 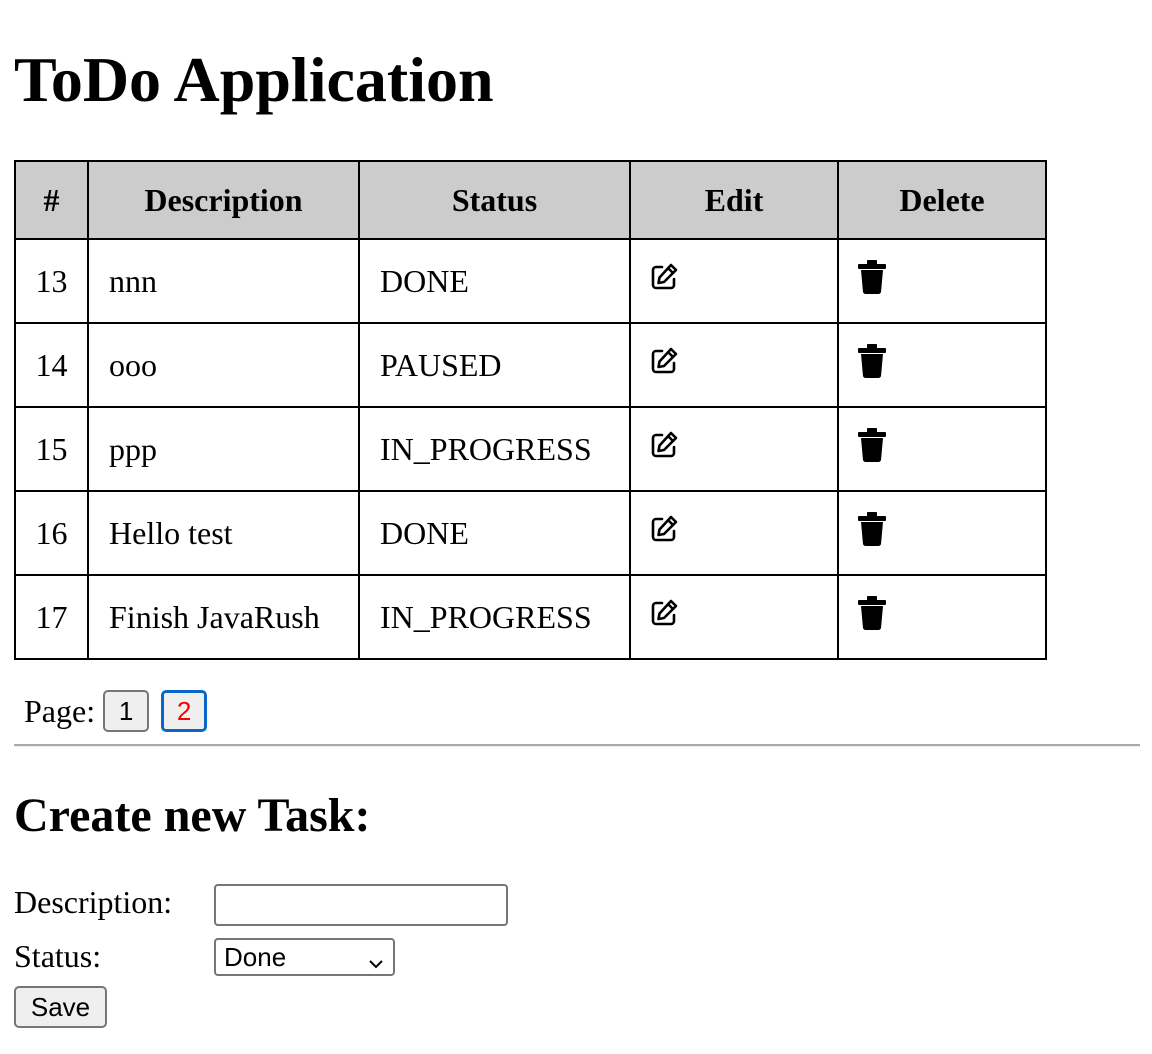 What do you see at coordinates (304, 957) in the screenshot?
I see `status-select: Done` at bounding box center [304, 957].